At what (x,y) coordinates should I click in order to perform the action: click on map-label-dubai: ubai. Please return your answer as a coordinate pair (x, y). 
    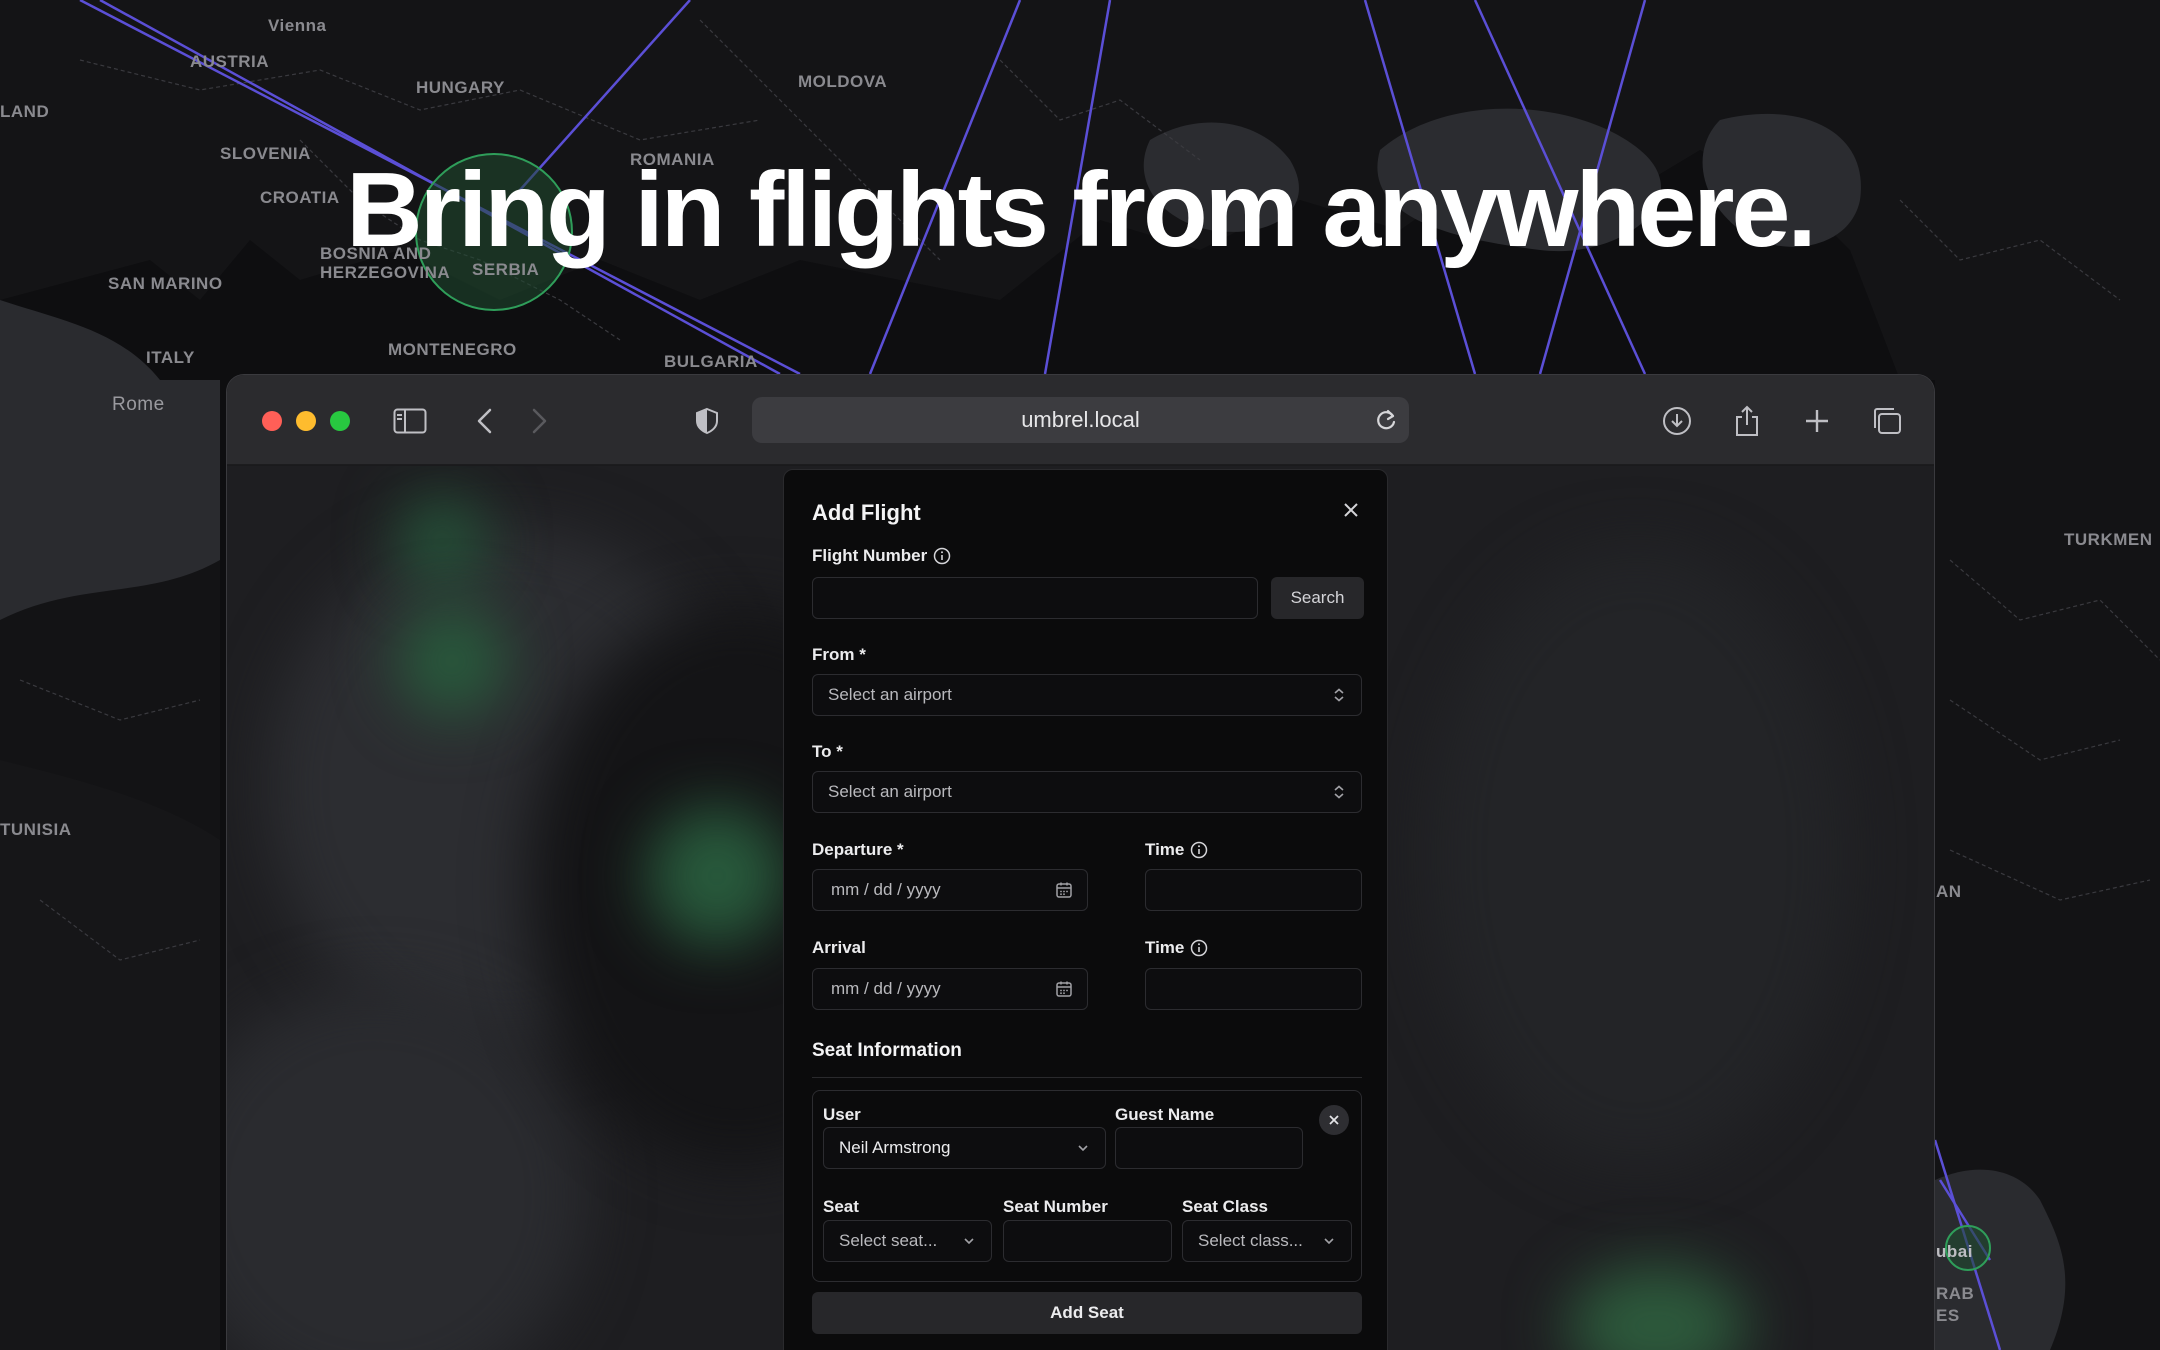
    Looking at the image, I should click on (1954, 1251).